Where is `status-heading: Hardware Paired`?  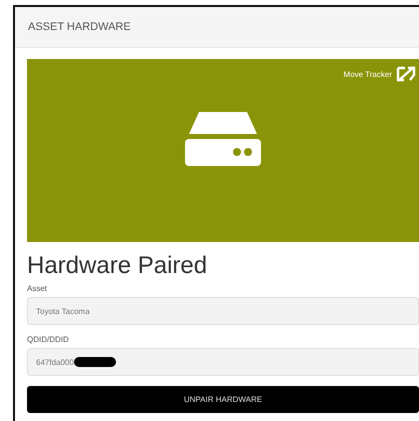 status-heading: Hardware Paired is located at coordinates (117, 266).